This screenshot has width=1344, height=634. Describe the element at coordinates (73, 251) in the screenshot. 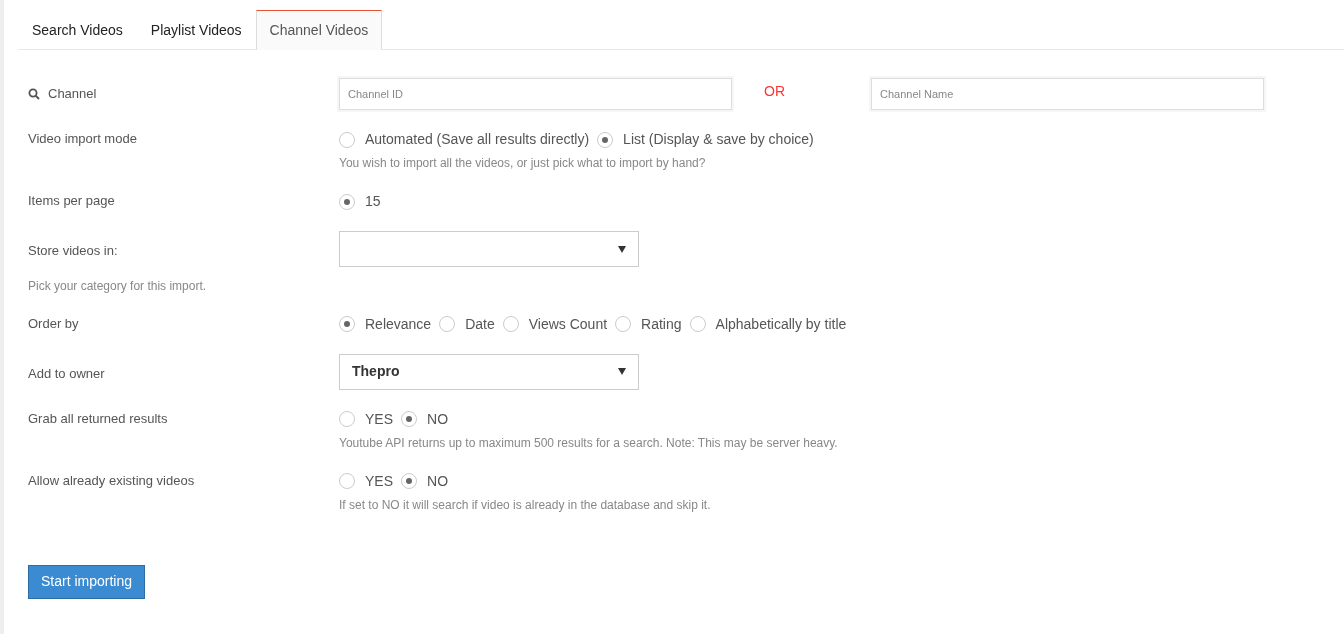

I see `field-label: Store videos in:` at that location.